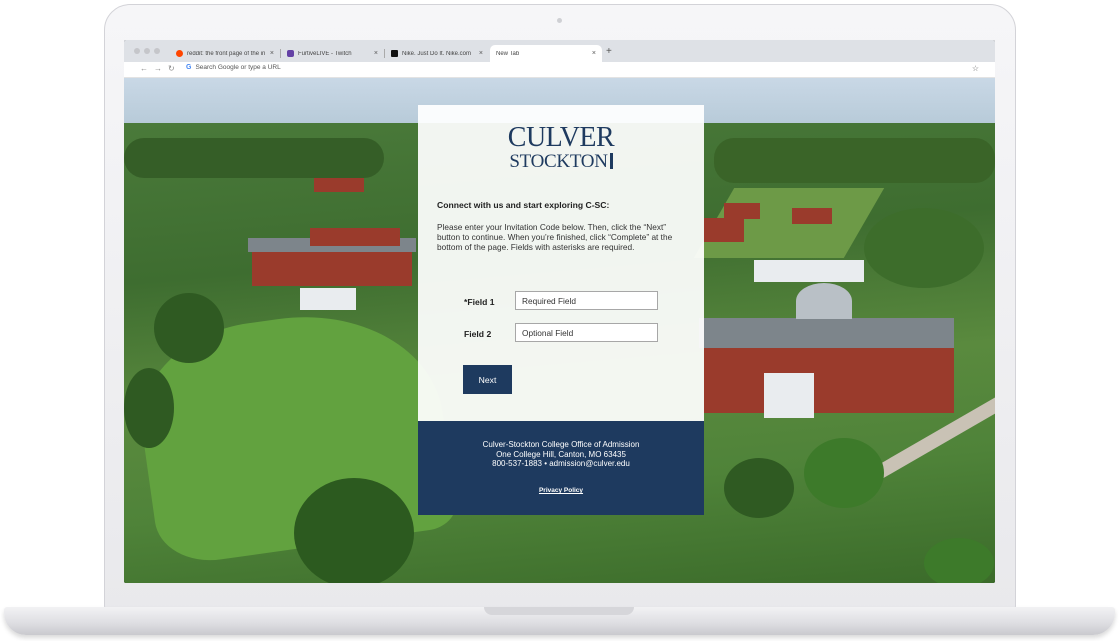  What do you see at coordinates (171, 68) in the screenshot?
I see `reload-icon: ↻` at bounding box center [171, 68].